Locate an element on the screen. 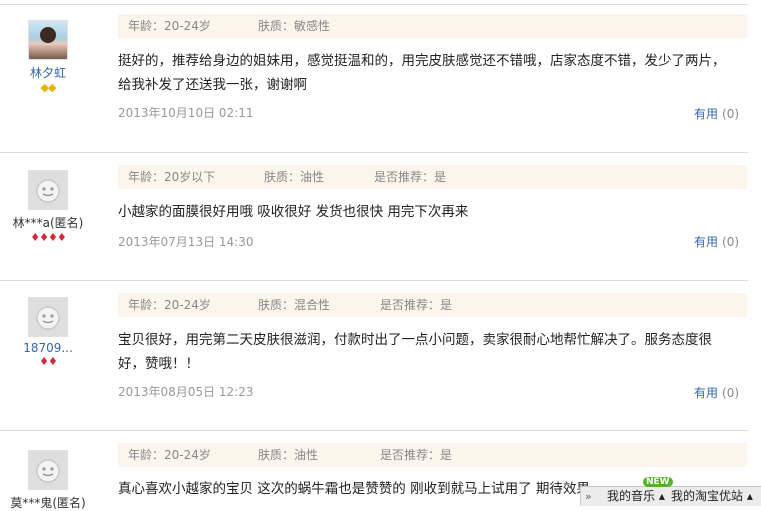 The image size is (761, 511). reviewer-name: 林***a(匿名) is located at coordinates (48, 223).